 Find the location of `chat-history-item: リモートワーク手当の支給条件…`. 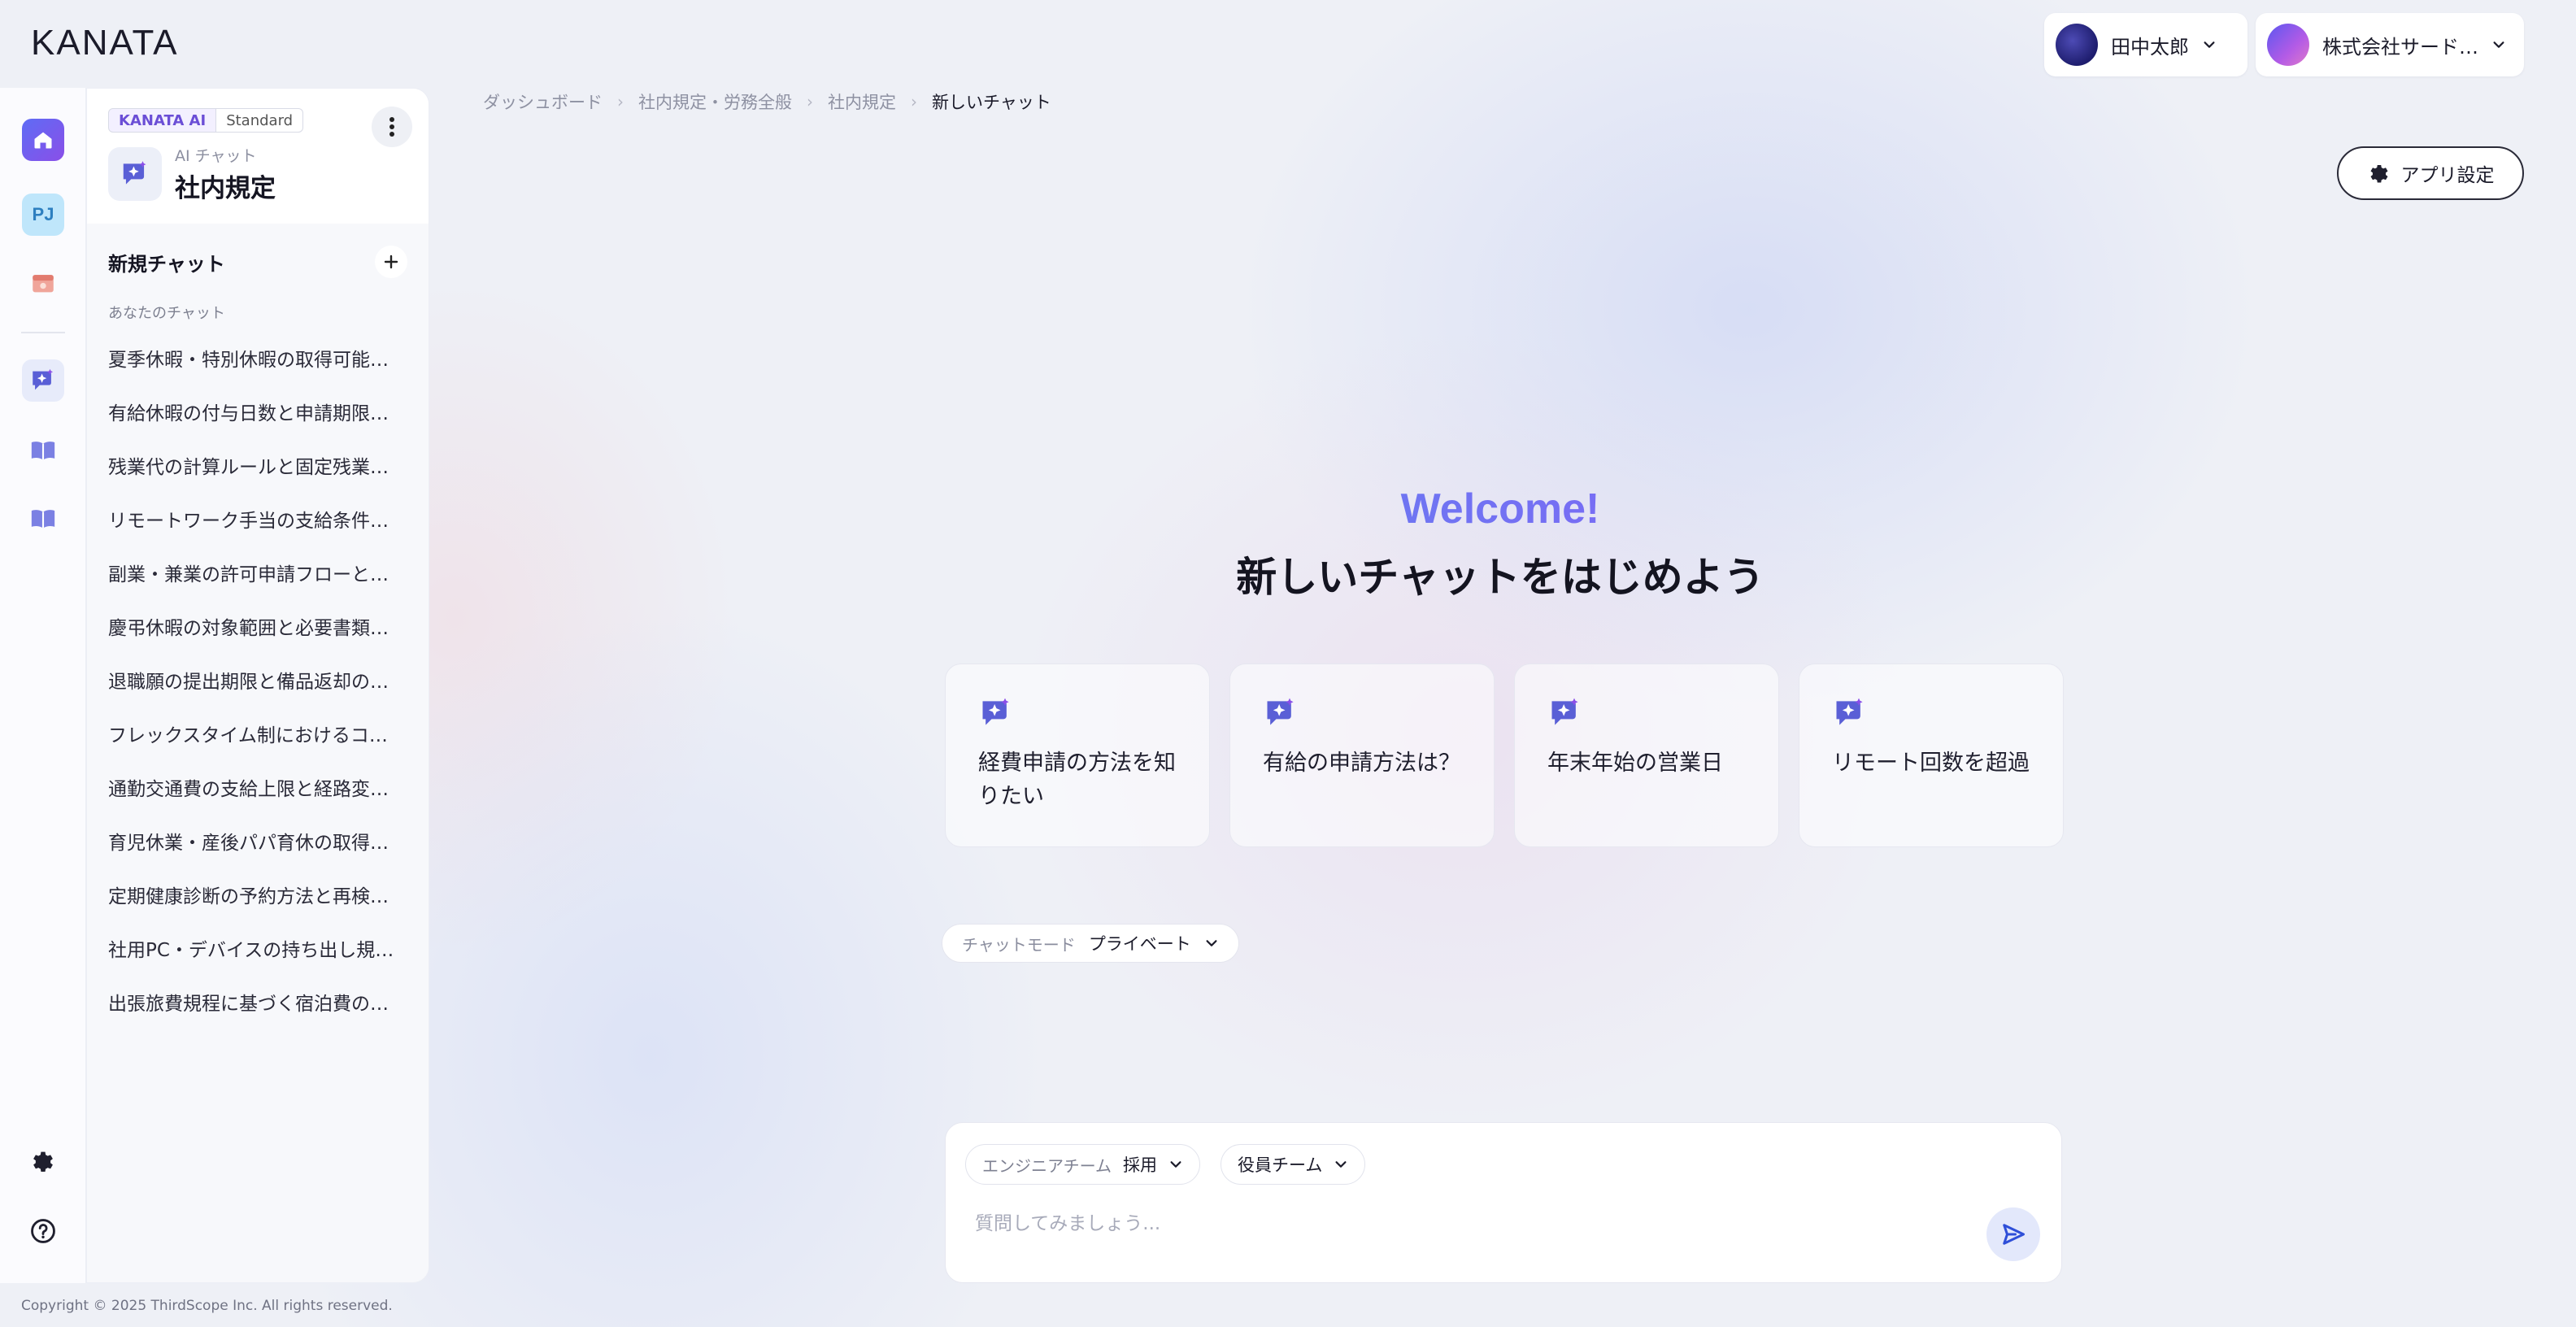

chat-history-item: リモートワーク手当の支給条件… is located at coordinates (258, 519).